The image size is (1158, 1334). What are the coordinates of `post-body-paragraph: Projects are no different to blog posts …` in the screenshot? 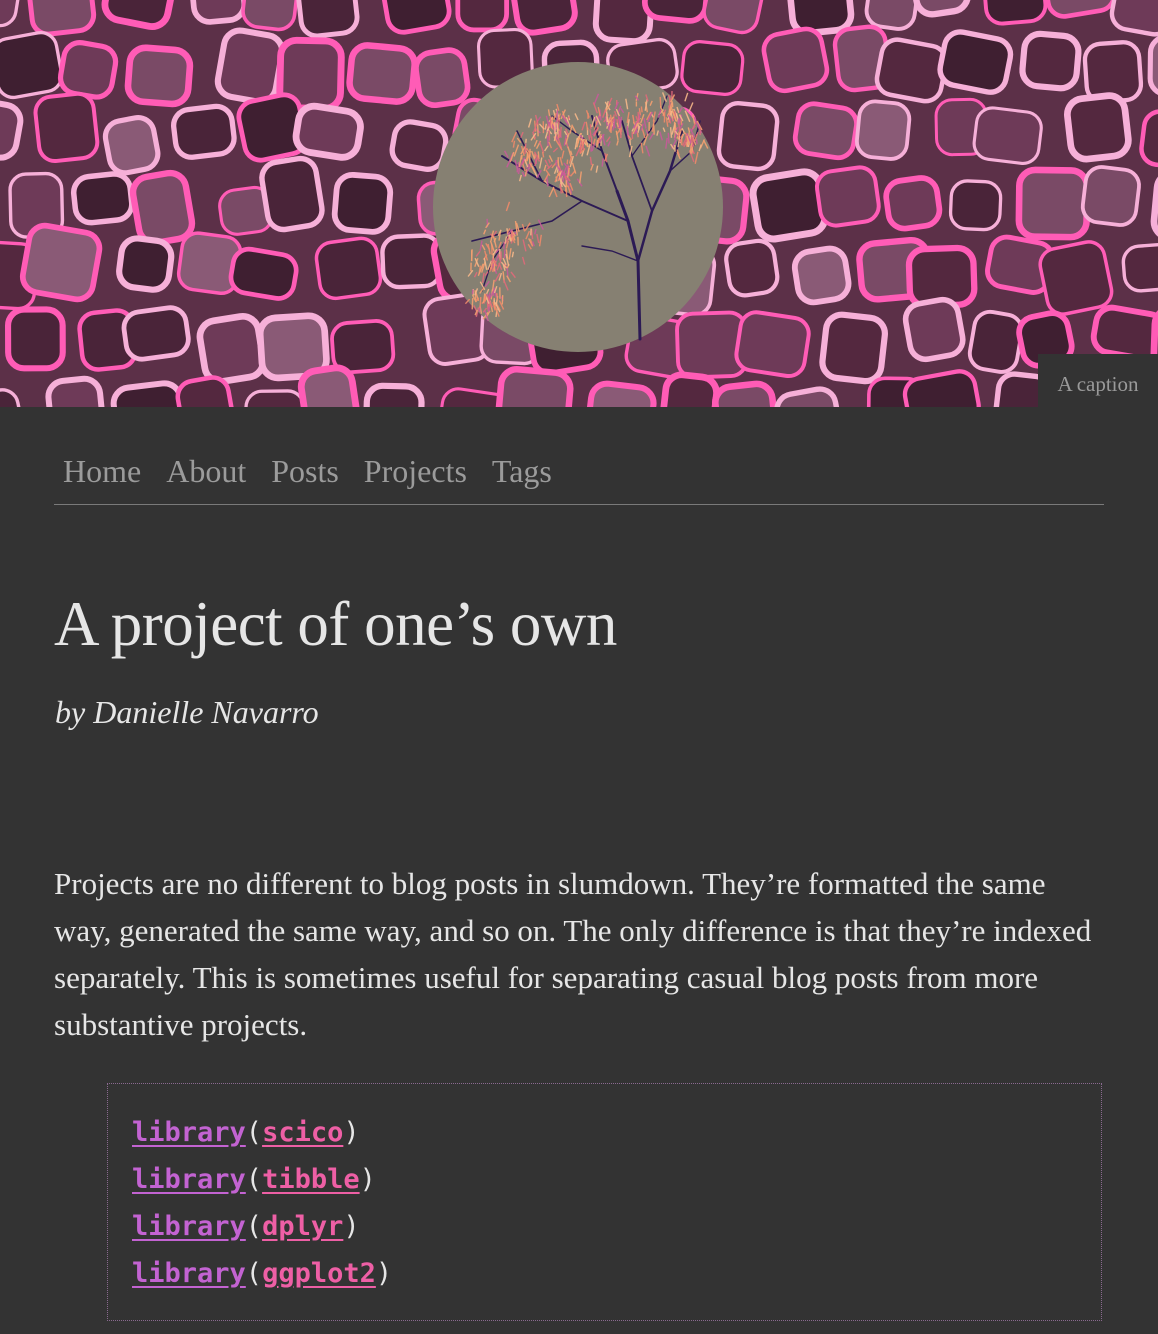 It's located at (573, 954).